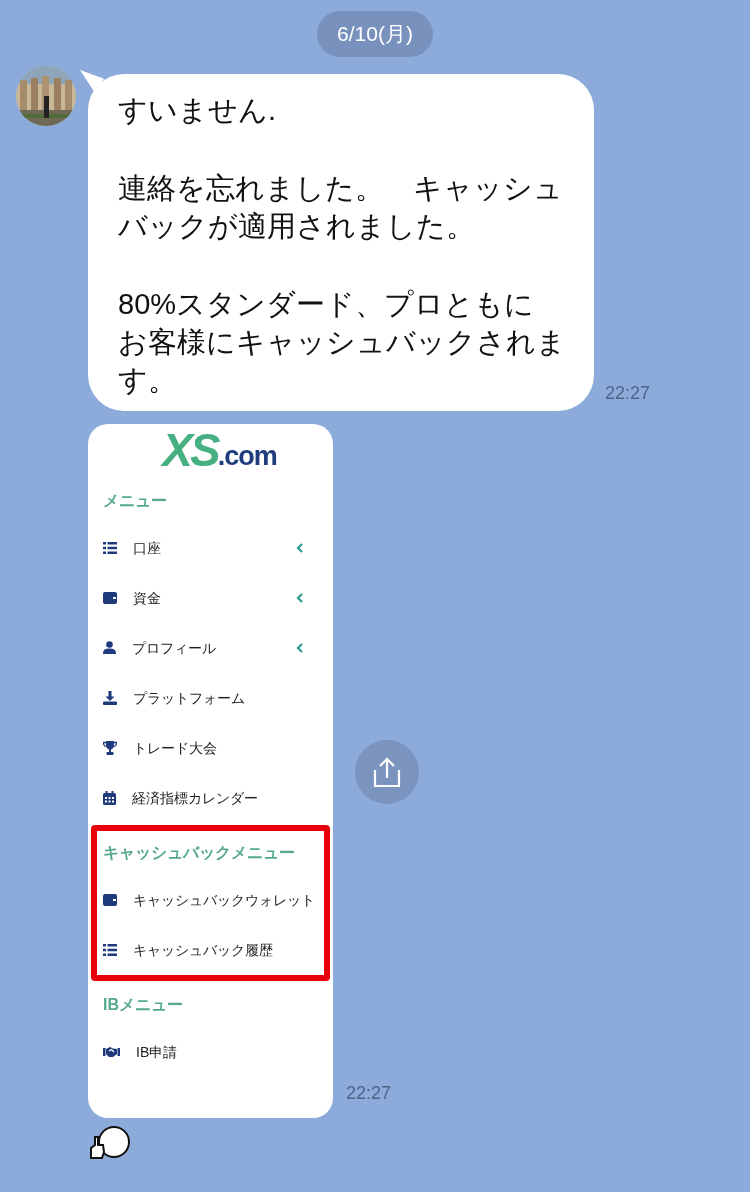 This screenshot has height=1192, width=750. Describe the element at coordinates (135, 501) in the screenshot. I see `section-heading: メニュー` at that location.